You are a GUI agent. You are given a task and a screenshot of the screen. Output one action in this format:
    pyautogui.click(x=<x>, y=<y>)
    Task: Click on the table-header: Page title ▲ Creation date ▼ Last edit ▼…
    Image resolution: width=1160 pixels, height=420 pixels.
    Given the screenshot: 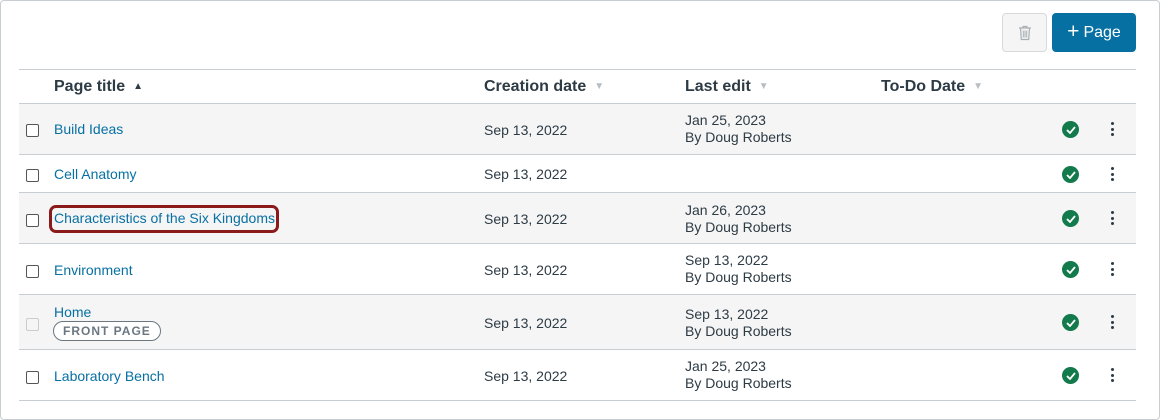 What is the action you would take?
    pyautogui.click(x=577, y=86)
    